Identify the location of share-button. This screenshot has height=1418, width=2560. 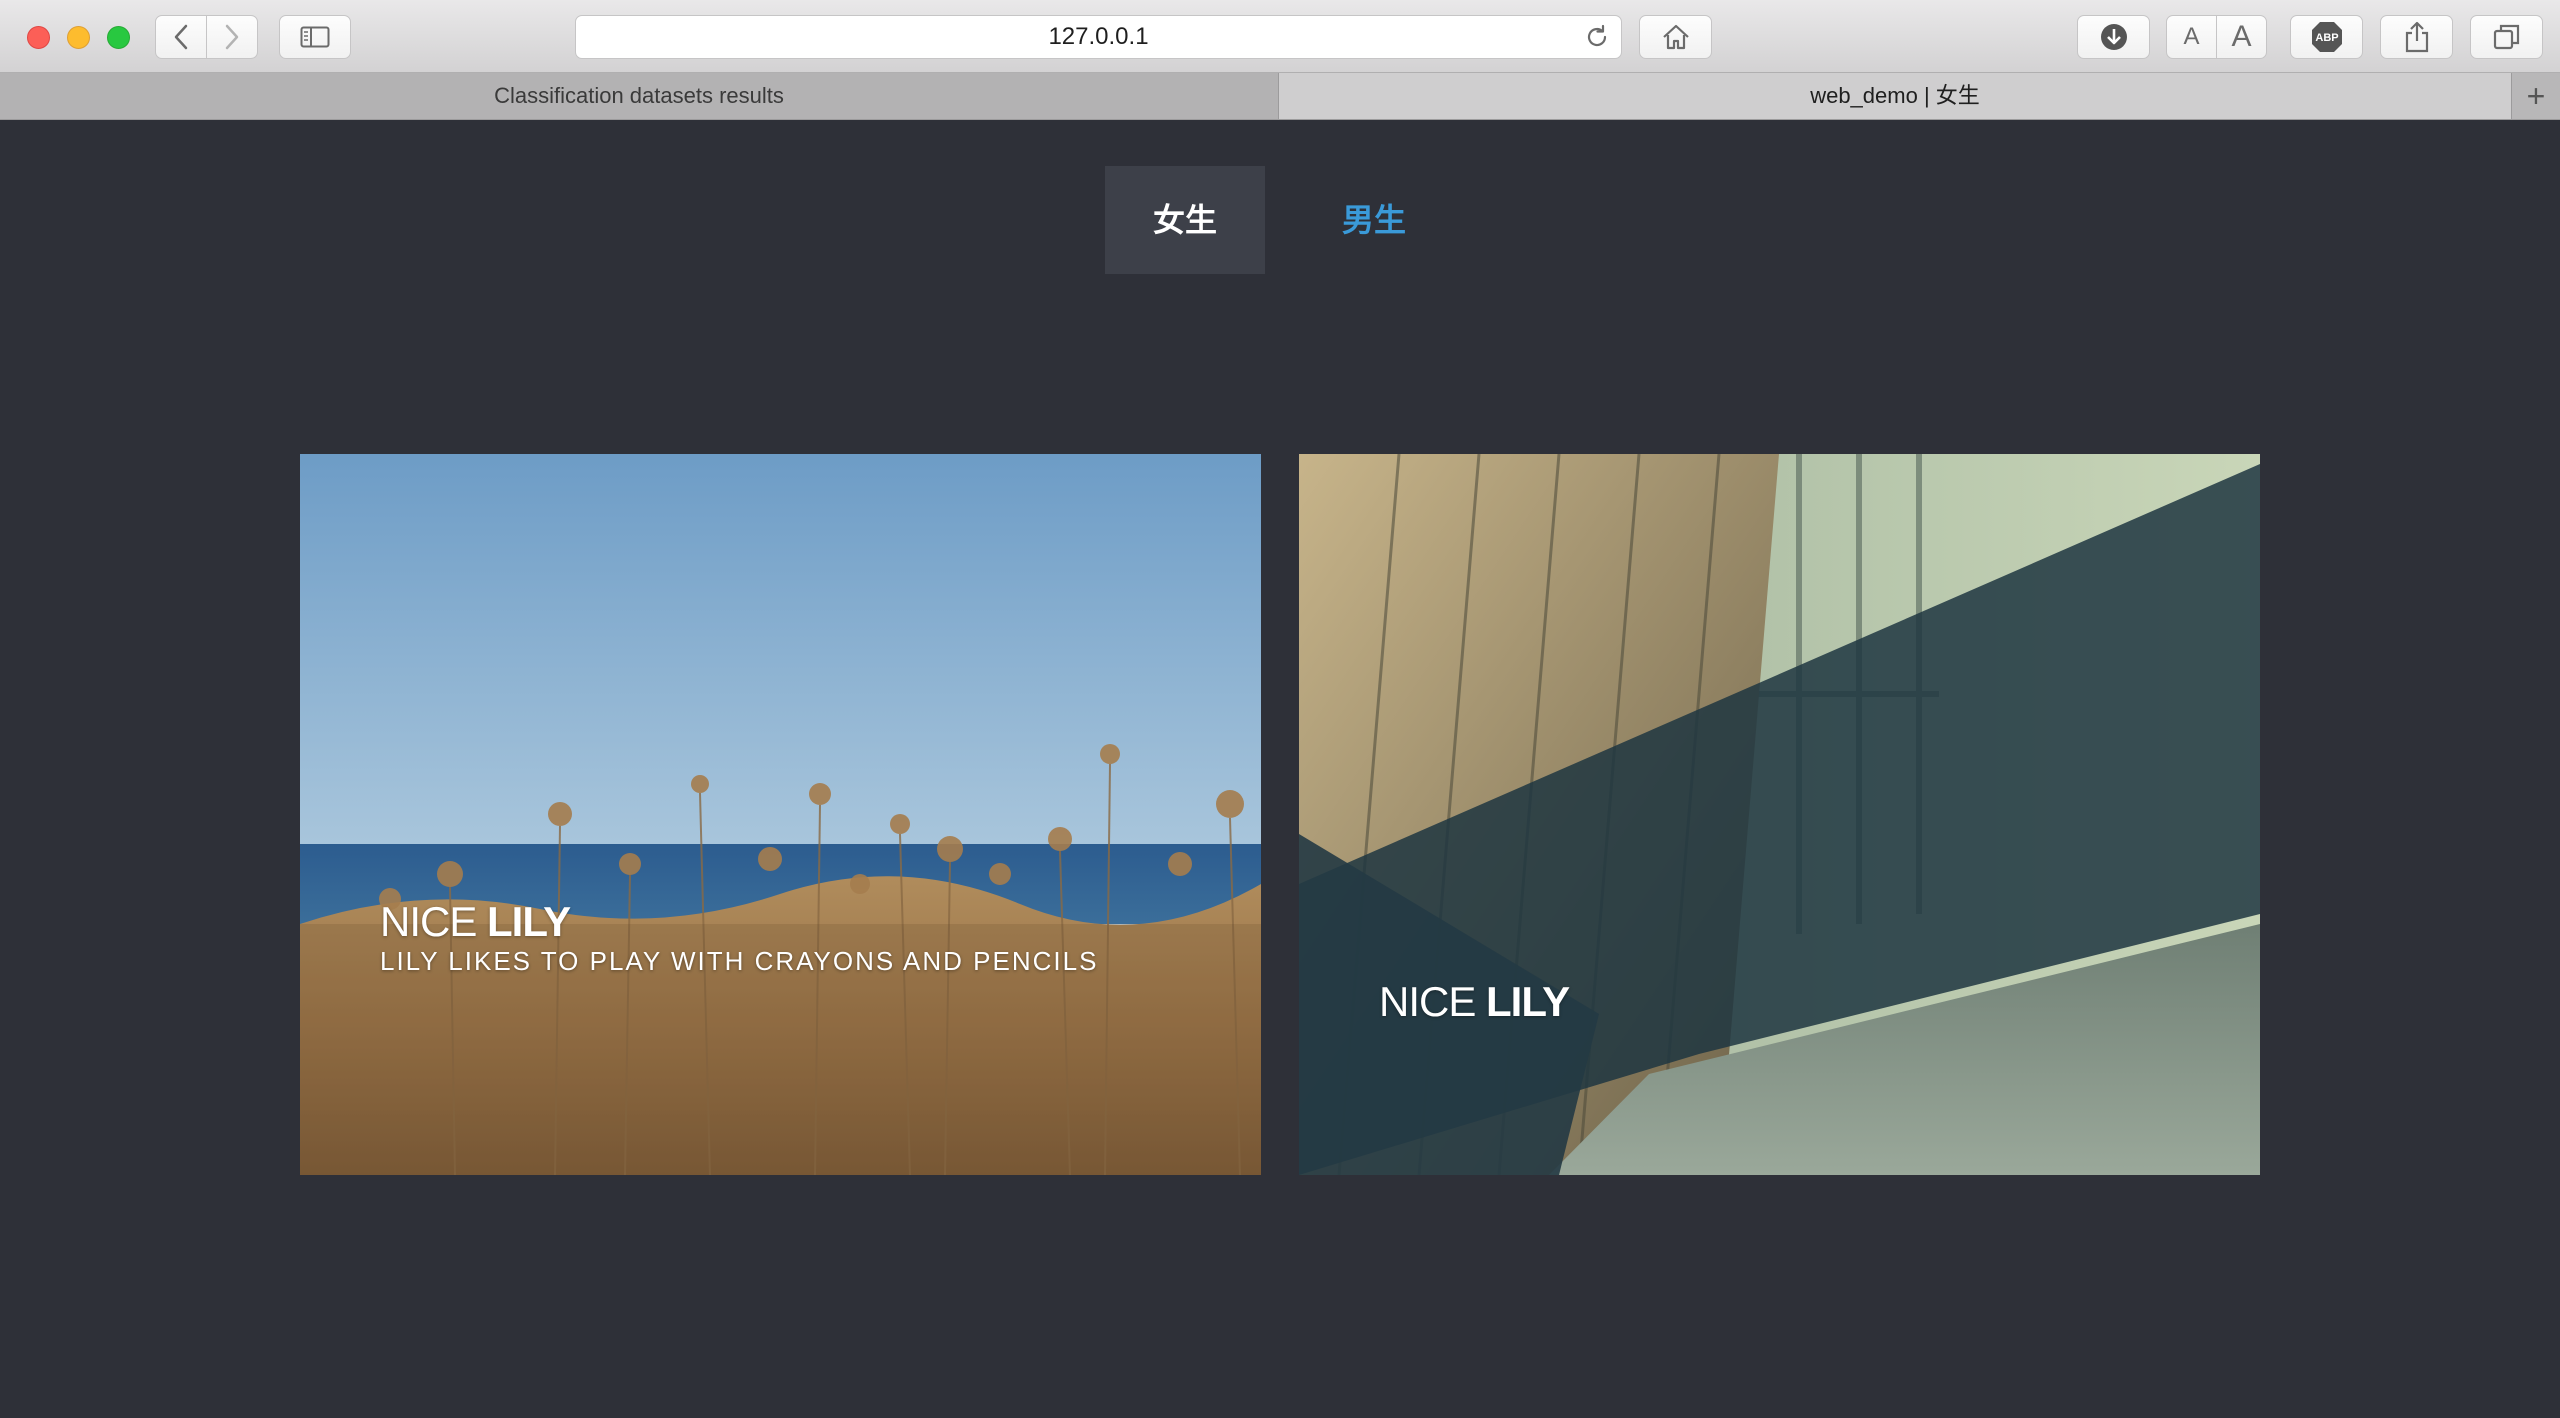
(2416, 37).